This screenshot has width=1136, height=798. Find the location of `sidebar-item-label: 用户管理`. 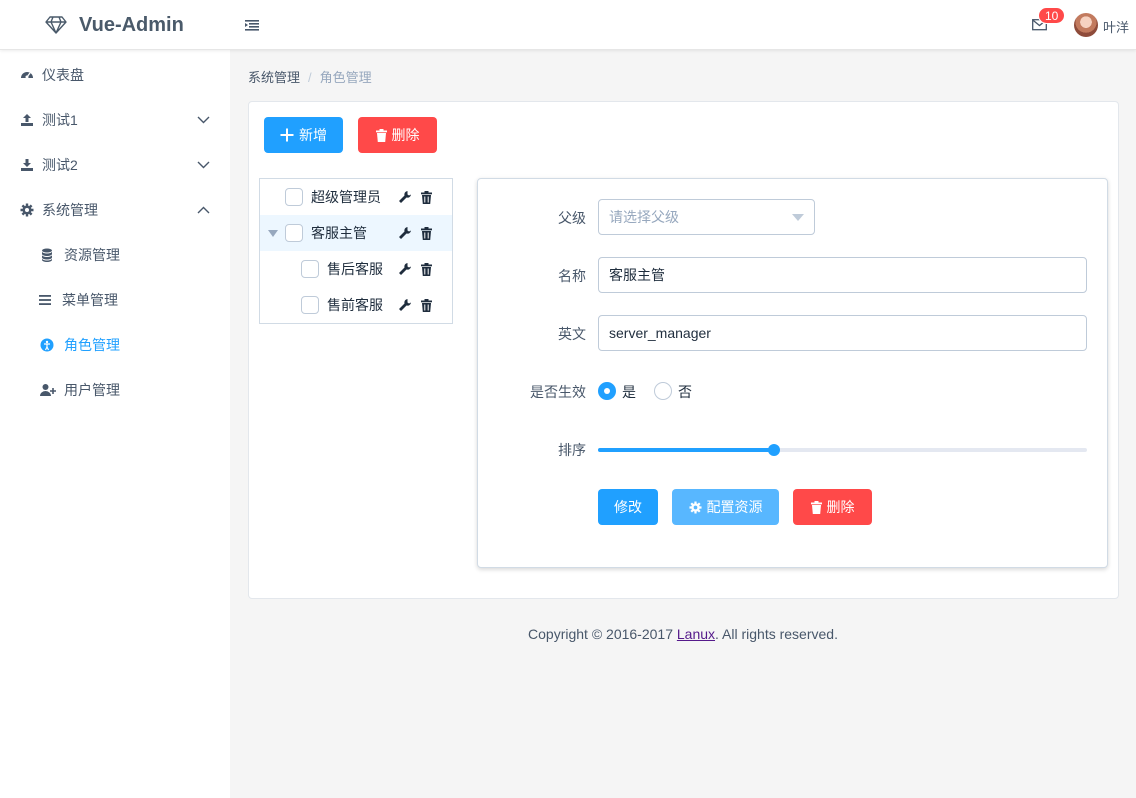

sidebar-item-label: 用户管理 is located at coordinates (92, 389).